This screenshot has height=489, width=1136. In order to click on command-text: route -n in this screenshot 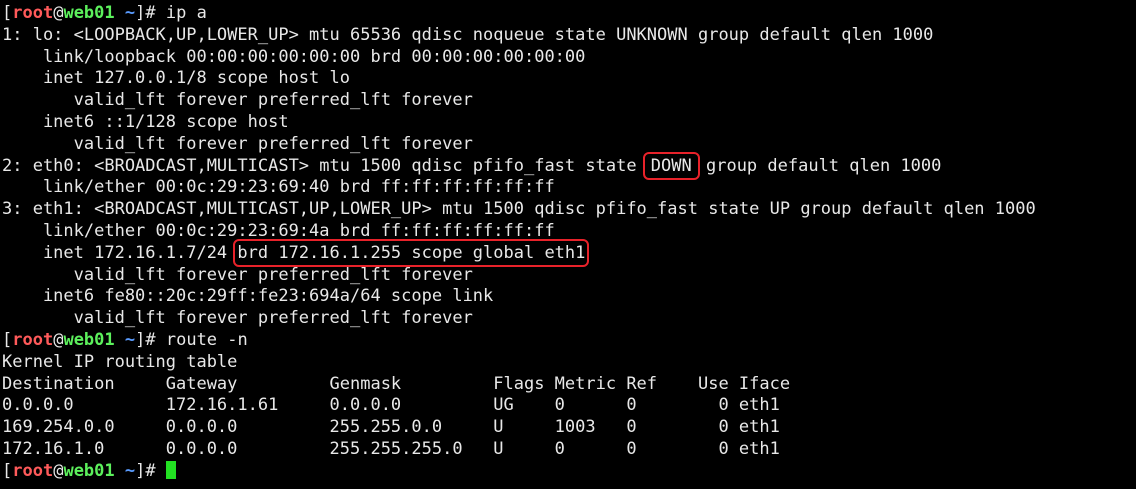, I will do `click(206, 339)`.